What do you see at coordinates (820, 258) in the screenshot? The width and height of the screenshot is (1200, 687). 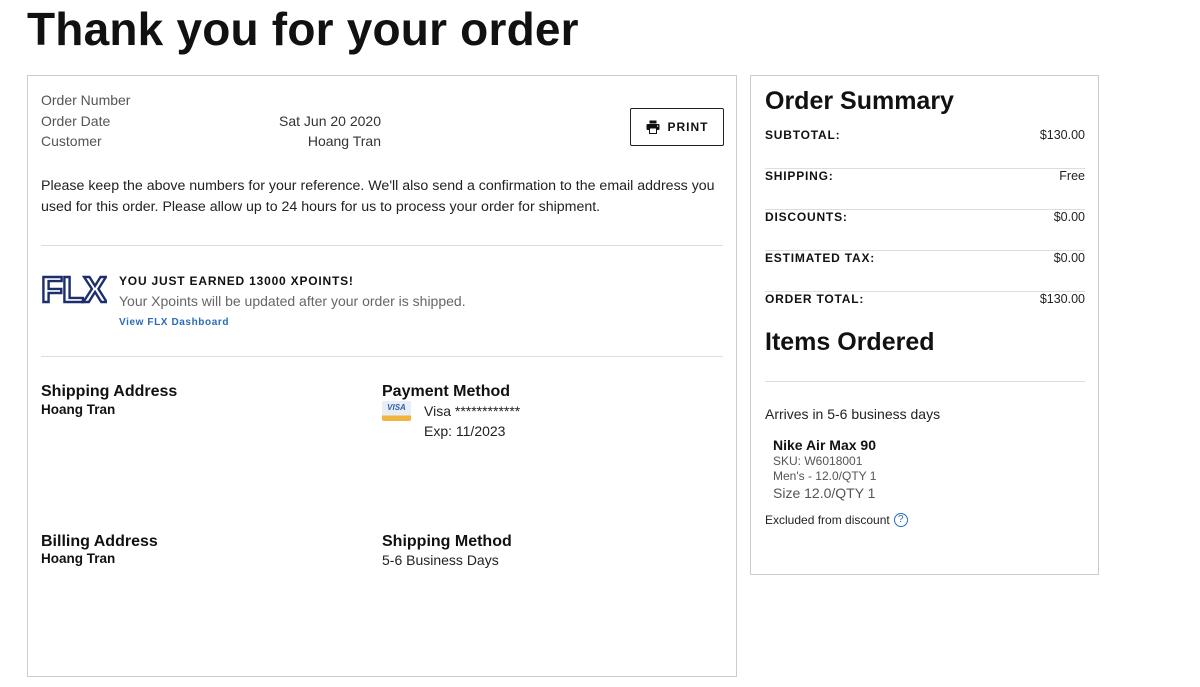 I see `estimated-tax-label: ESTIMATED TAX:` at bounding box center [820, 258].